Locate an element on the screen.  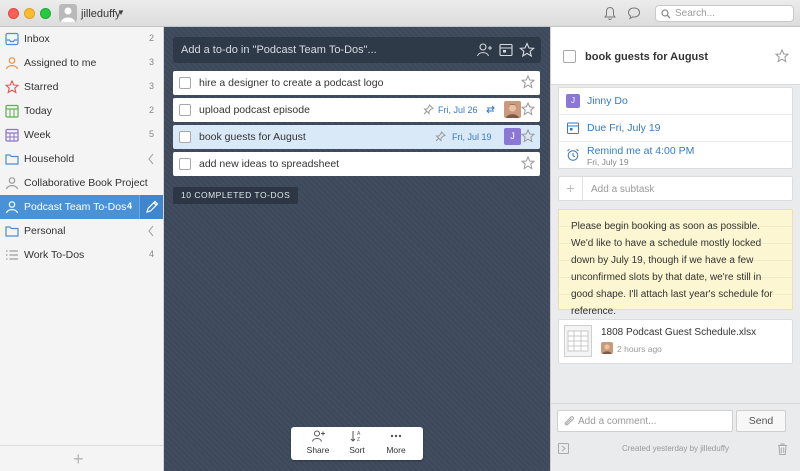
comments-icon is located at coordinates (635, 14).